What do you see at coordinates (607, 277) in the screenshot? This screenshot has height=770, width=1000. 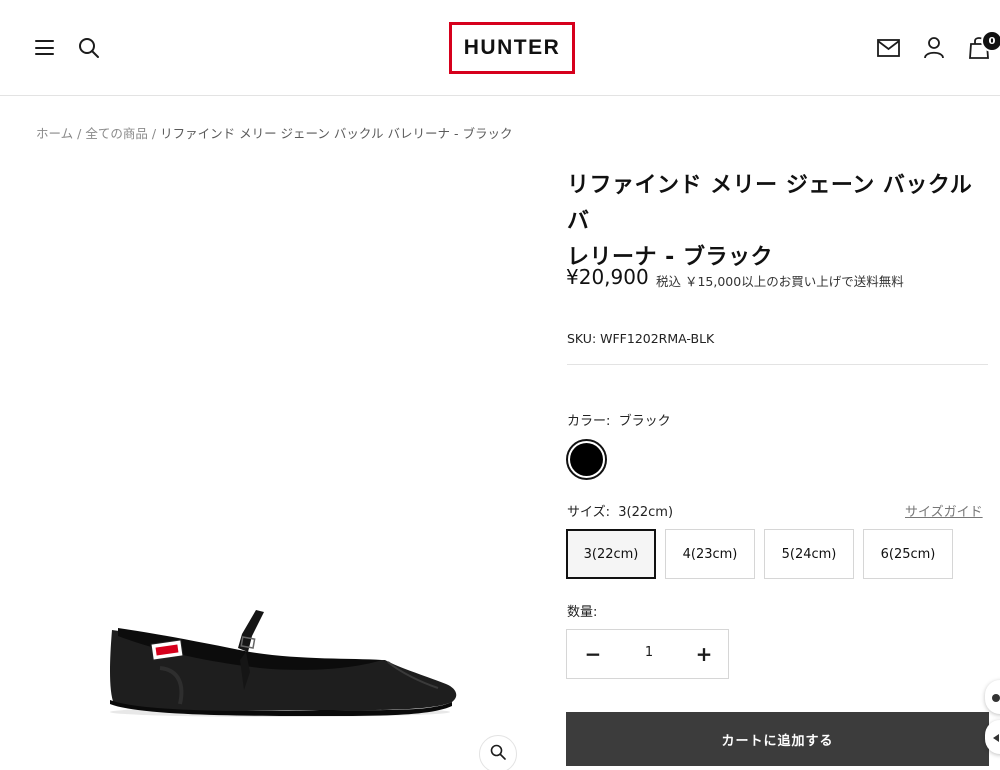 I see `product-price: ¥20,900` at bounding box center [607, 277].